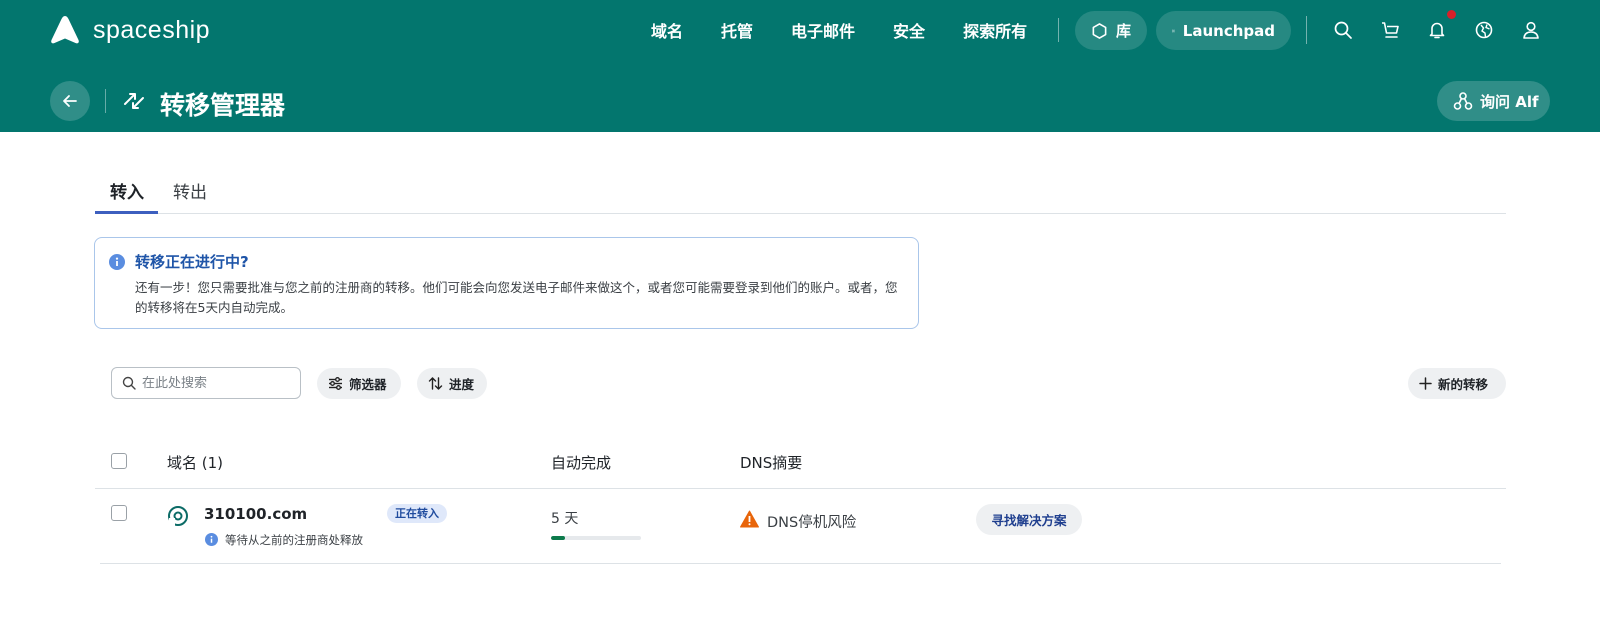 This screenshot has width=1600, height=636. What do you see at coordinates (192, 262) in the screenshot?
I see `notice-title: 转移正在进行中?` at bounding box center [192, 262].